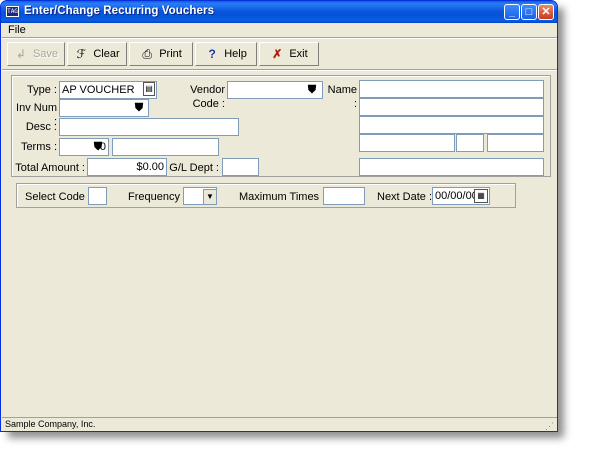 The width and height of the screenshot is (594, 468). I want to click on vendor-code-label: Vendor Code :, so click(207, 97).